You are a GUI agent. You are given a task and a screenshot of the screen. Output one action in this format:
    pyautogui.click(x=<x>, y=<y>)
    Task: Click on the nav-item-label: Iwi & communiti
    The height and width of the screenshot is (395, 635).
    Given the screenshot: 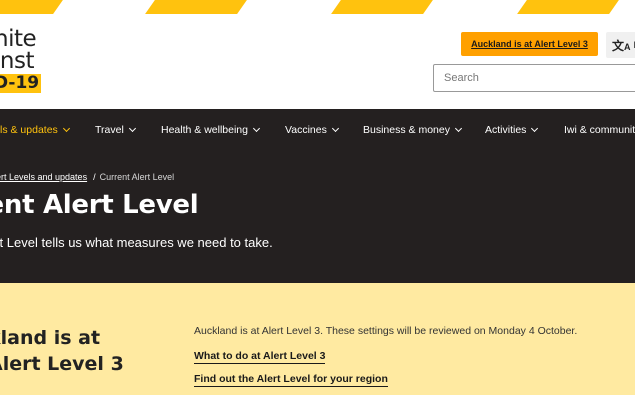 What is the action you would take?
    pyautogui.click(x=599, y=129)
    